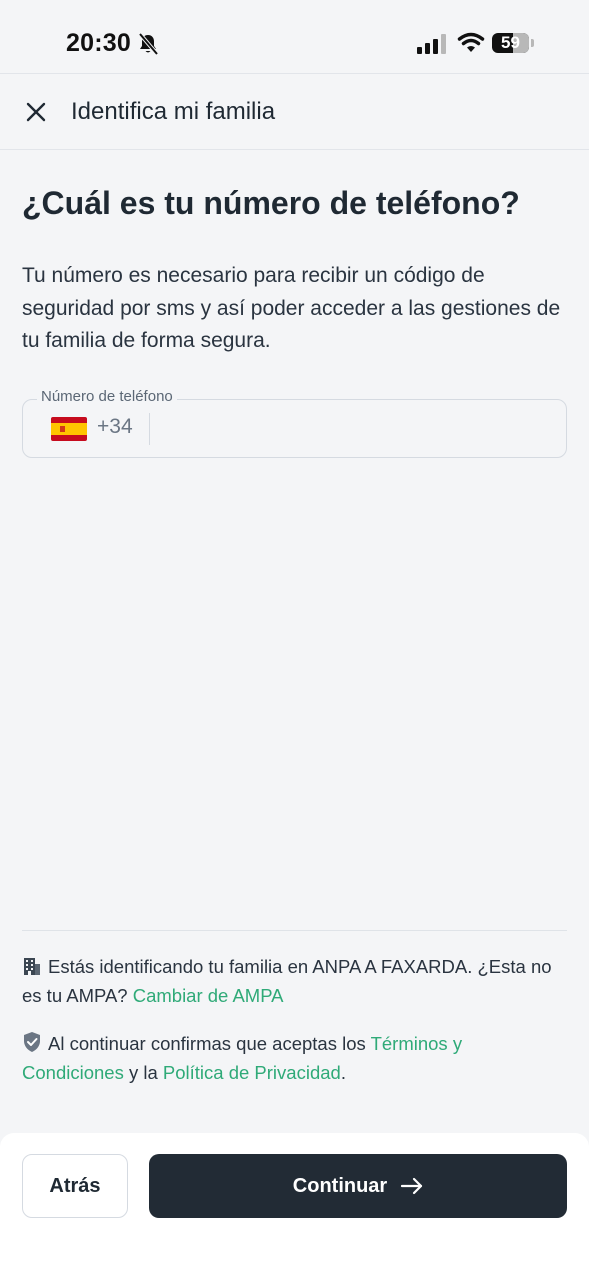 This screenshot has width=589, height=1280. I want to click on battery-icon: 59, so click(510, 43).